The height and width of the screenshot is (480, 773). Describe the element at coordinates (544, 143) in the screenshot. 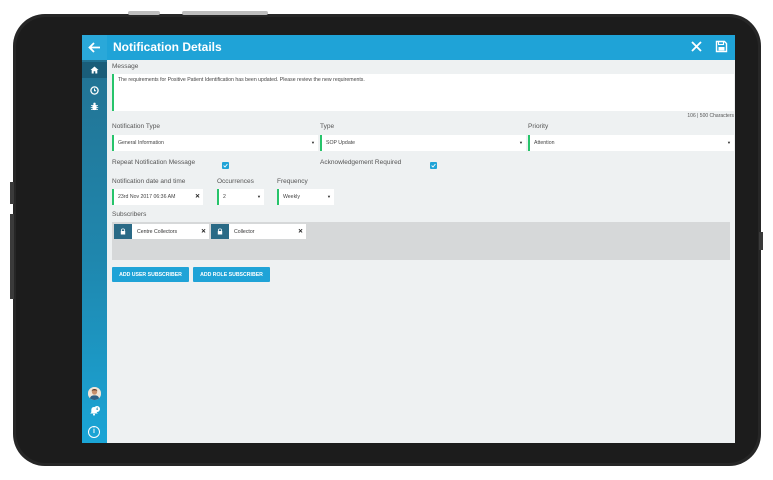

I see `priority-value: Attention` at that location.